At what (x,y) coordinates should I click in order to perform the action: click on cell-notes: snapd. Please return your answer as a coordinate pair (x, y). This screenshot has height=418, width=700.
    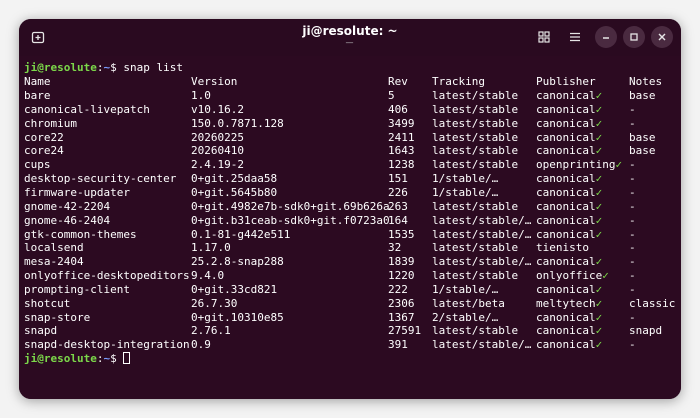
    Looking at the image, I should click on (646, 331).